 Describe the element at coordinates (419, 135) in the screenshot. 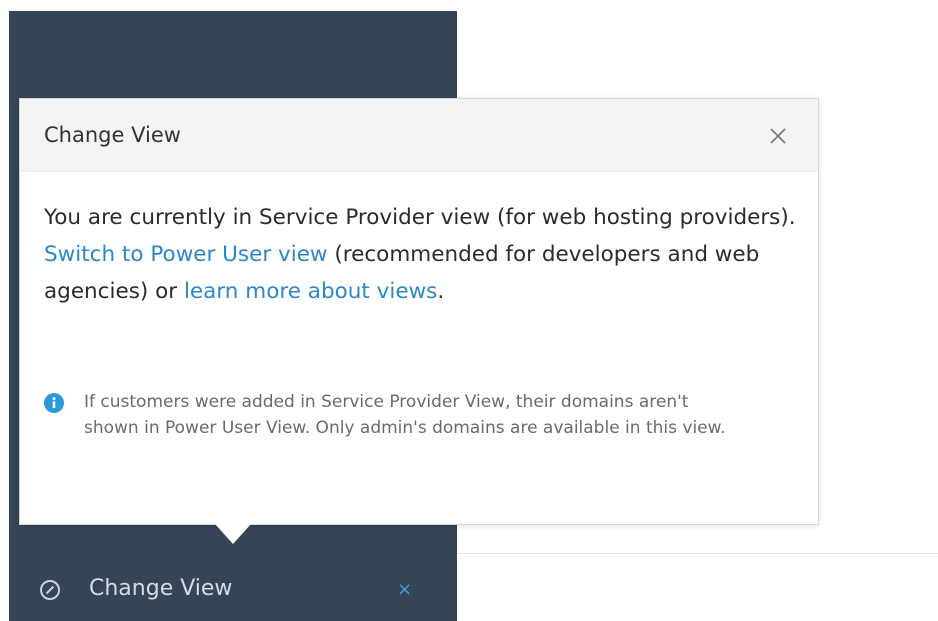

I see `popover-header: Change View` at that location.